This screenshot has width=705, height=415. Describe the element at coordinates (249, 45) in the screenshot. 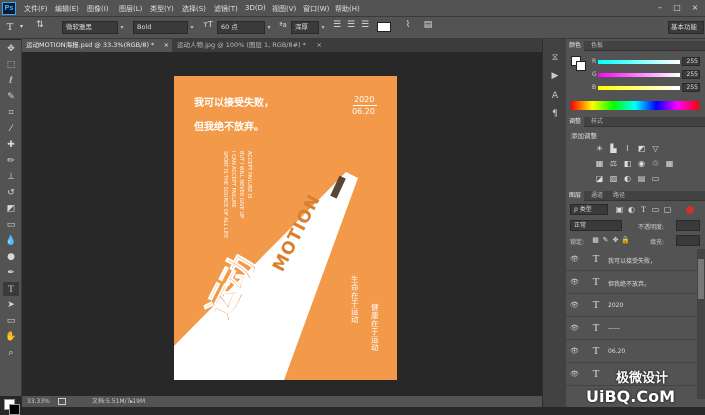

I see `tab-figure-jpg: 运动人物.jpg @ 100% (图层 1, RGB/8#) * ×` at that location.